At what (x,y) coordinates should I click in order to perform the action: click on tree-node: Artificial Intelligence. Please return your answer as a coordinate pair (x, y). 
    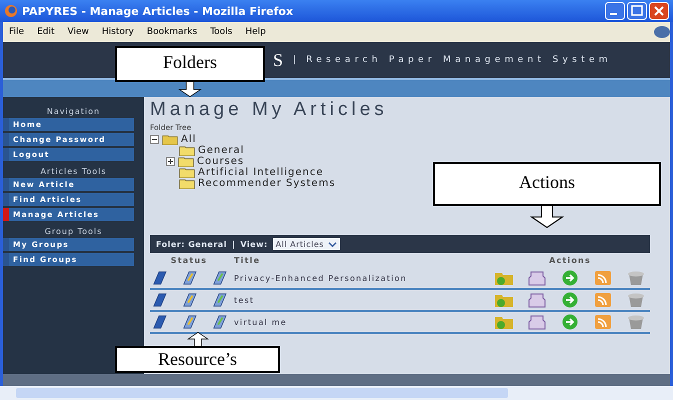
    Looking at the image, I should click on (261, 172).